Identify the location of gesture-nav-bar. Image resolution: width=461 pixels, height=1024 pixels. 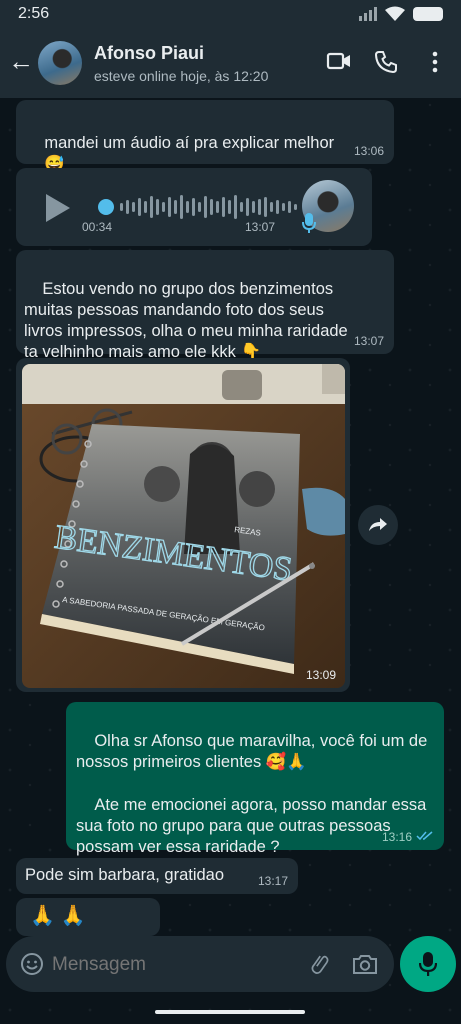
(230, 1012).